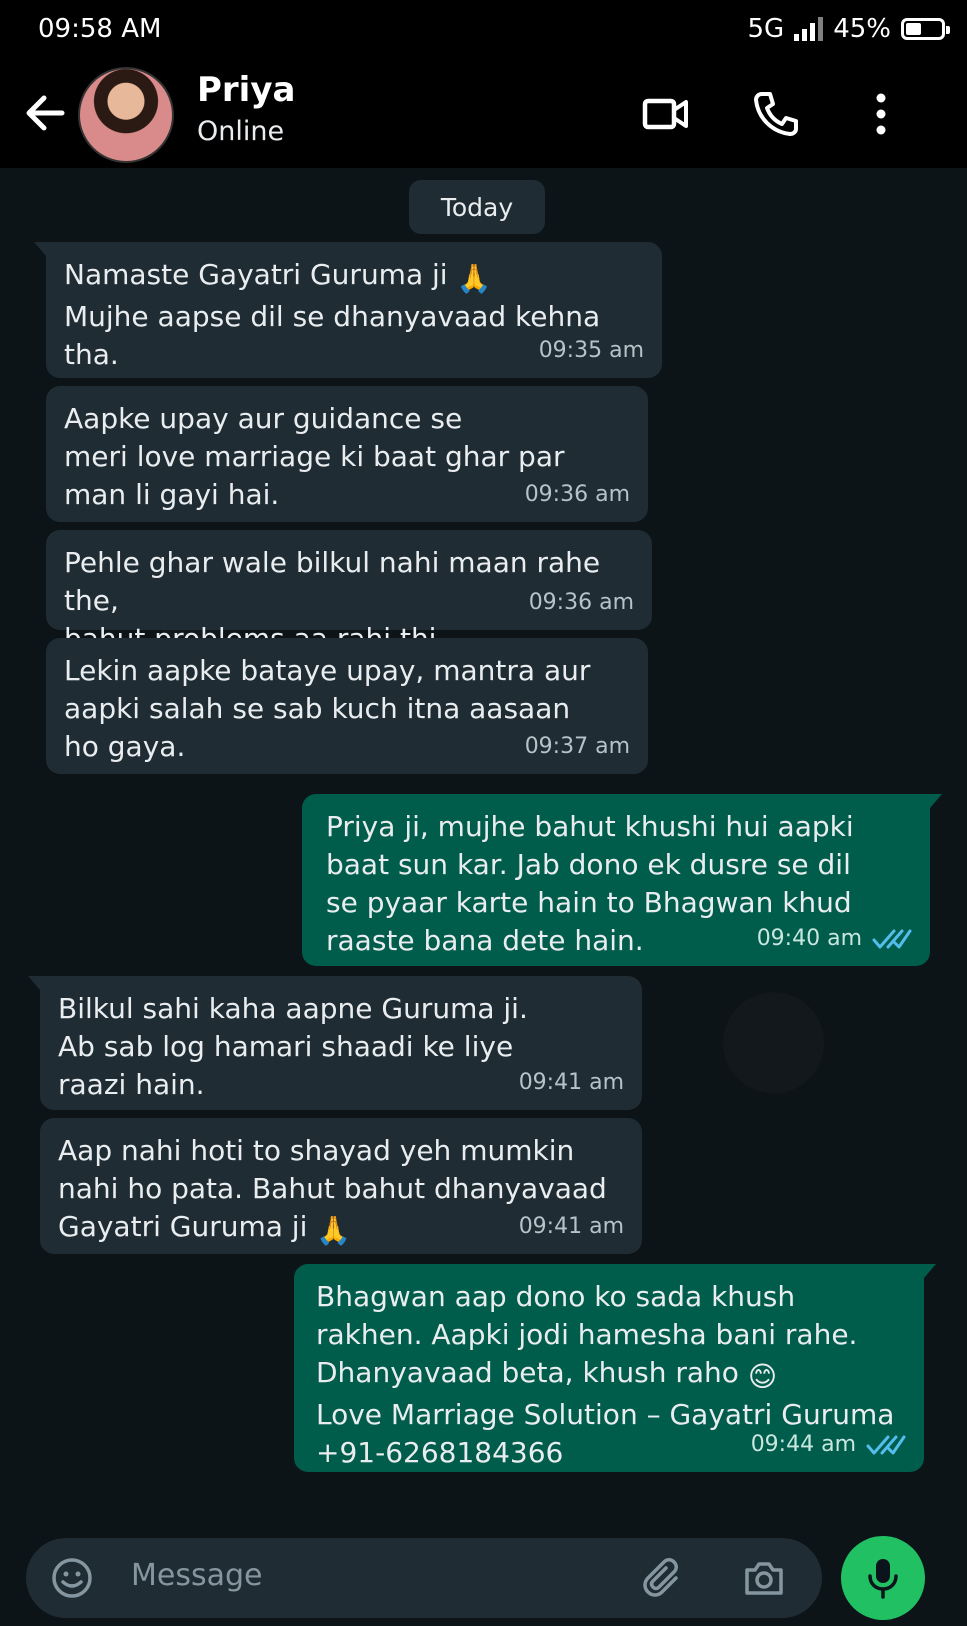 Image resolution: width=967 pixels, height=1626 pixels. What do you see at coordinates (664, 1578) in the screenshot?
I see `attach-icon` at bounding box center [664, 1578].